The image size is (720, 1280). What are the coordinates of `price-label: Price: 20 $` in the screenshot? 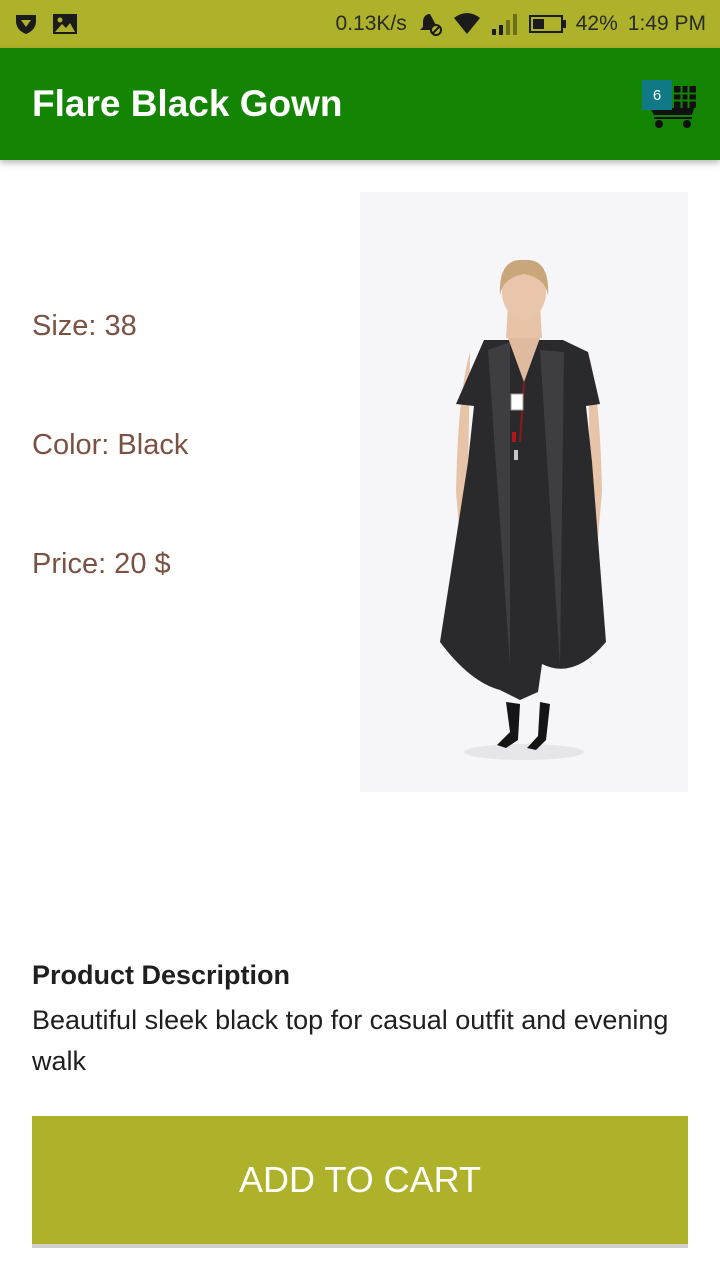 It's located at (101, 564).